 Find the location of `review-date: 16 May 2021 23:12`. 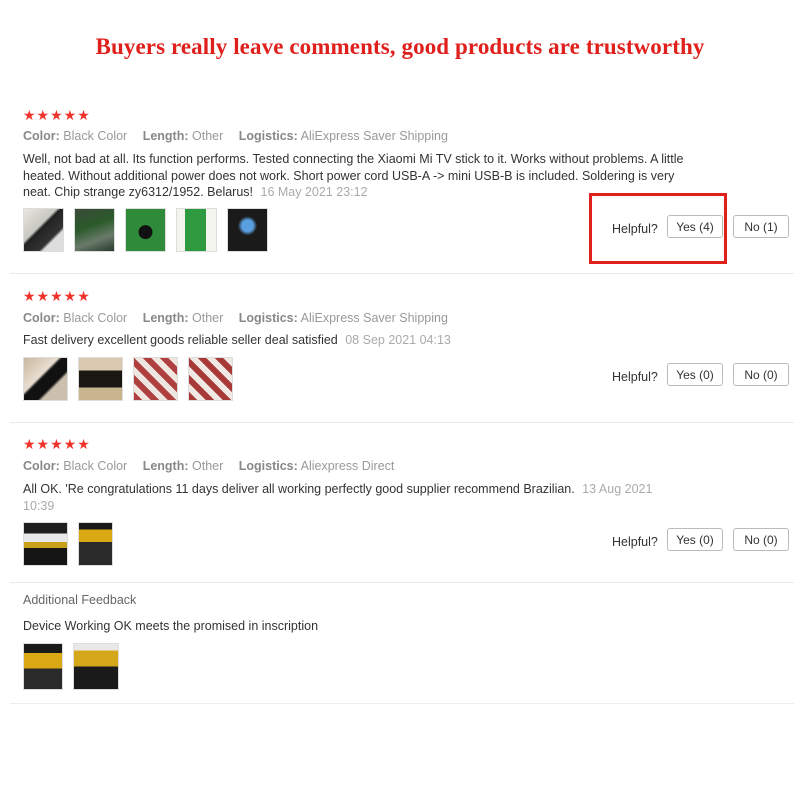

review-date: 16 May 2021 23:12 is located at coordinates (314, 192).